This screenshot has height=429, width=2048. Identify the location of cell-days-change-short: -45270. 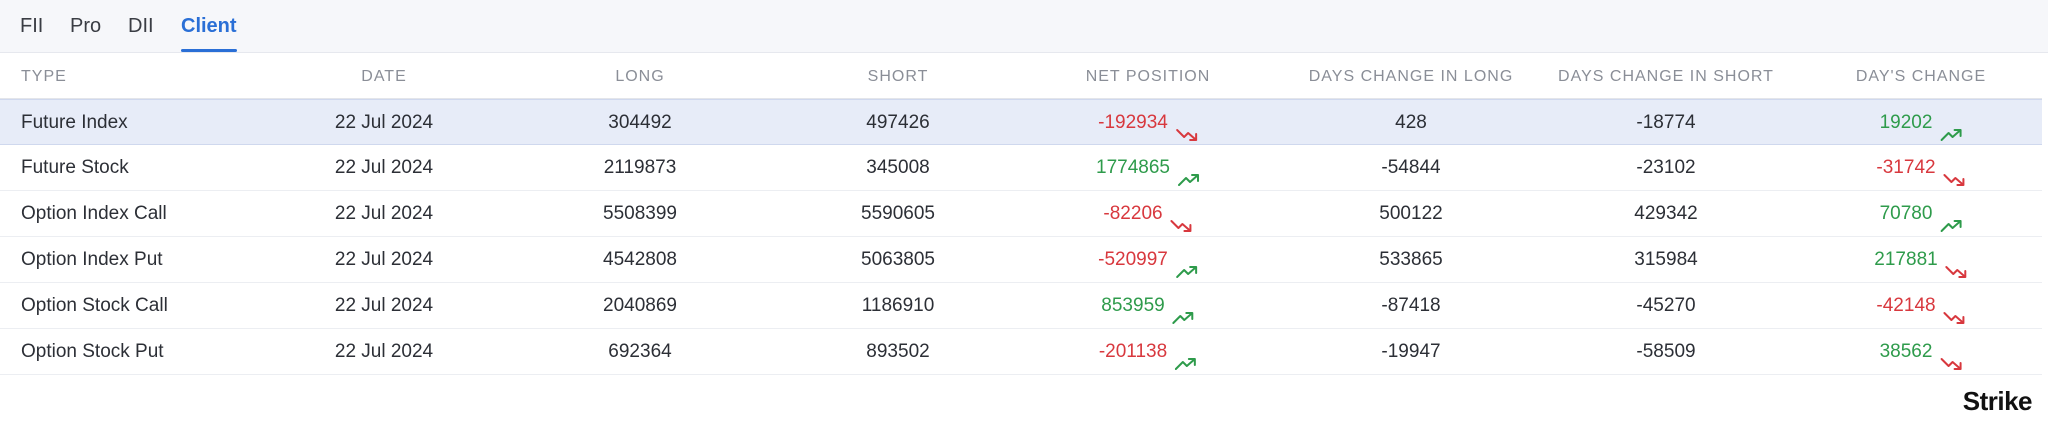
(1665, 306).